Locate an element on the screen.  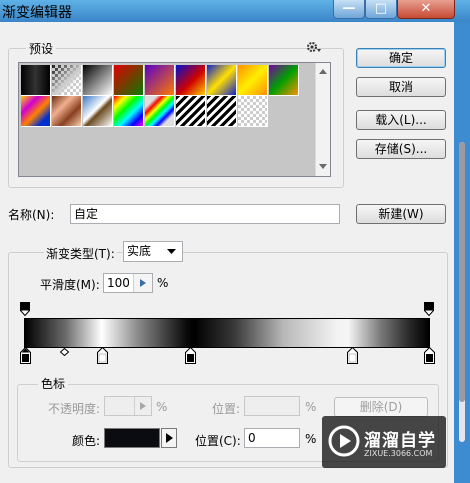
watermark-url: ZIXUE.3066.COM is located at coordinates (398, 453).